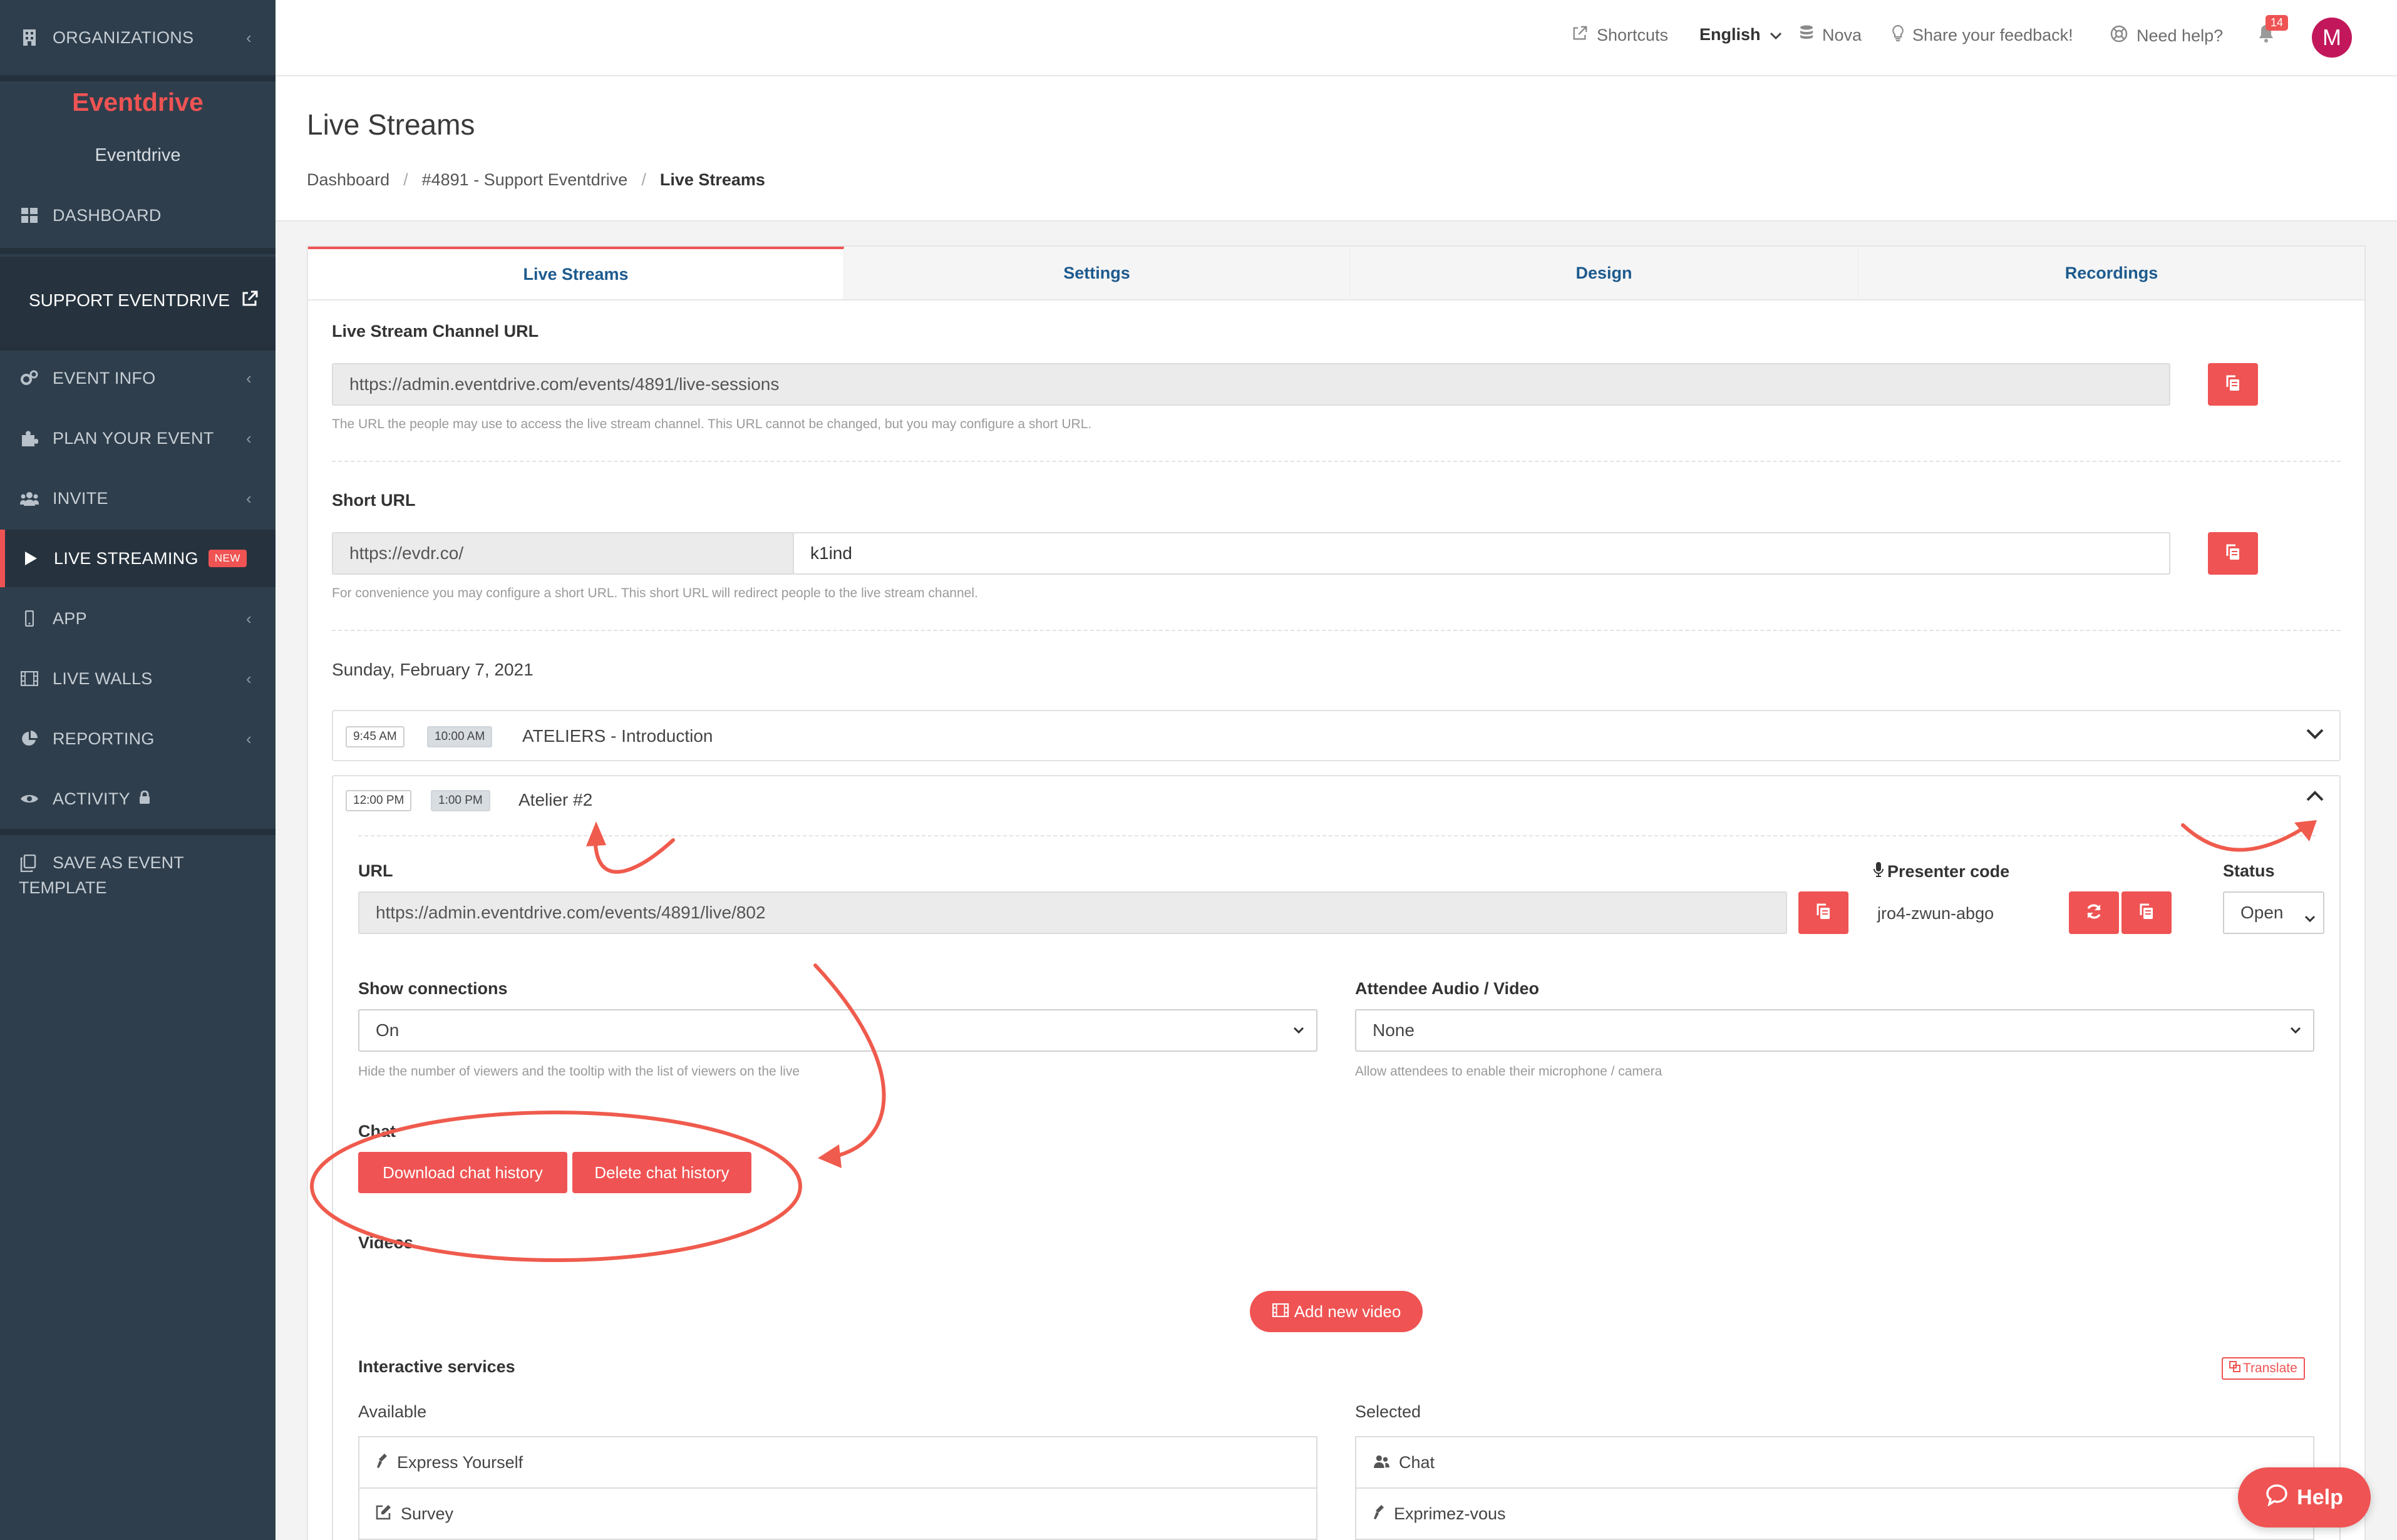 The height and width of the screenshot is (1540, 2397). Describe the element at coordinates (1834, 1030) in the screenshot. I see `attendee-av-select: None` at that location.